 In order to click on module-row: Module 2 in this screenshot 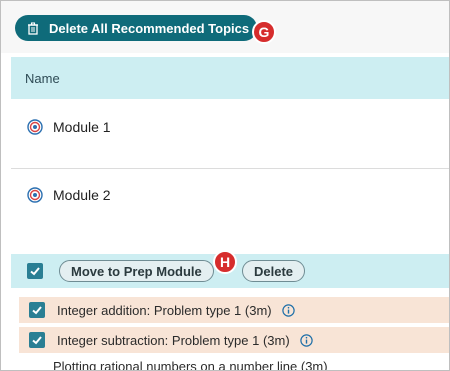, I will do `click(230, 195)`.